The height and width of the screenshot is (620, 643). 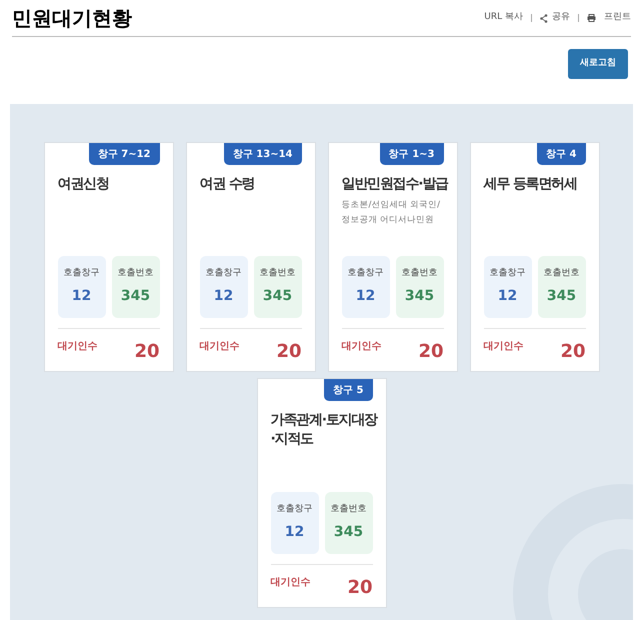 I want to click on header-action-link: 공유, so click(x=555, y=18).